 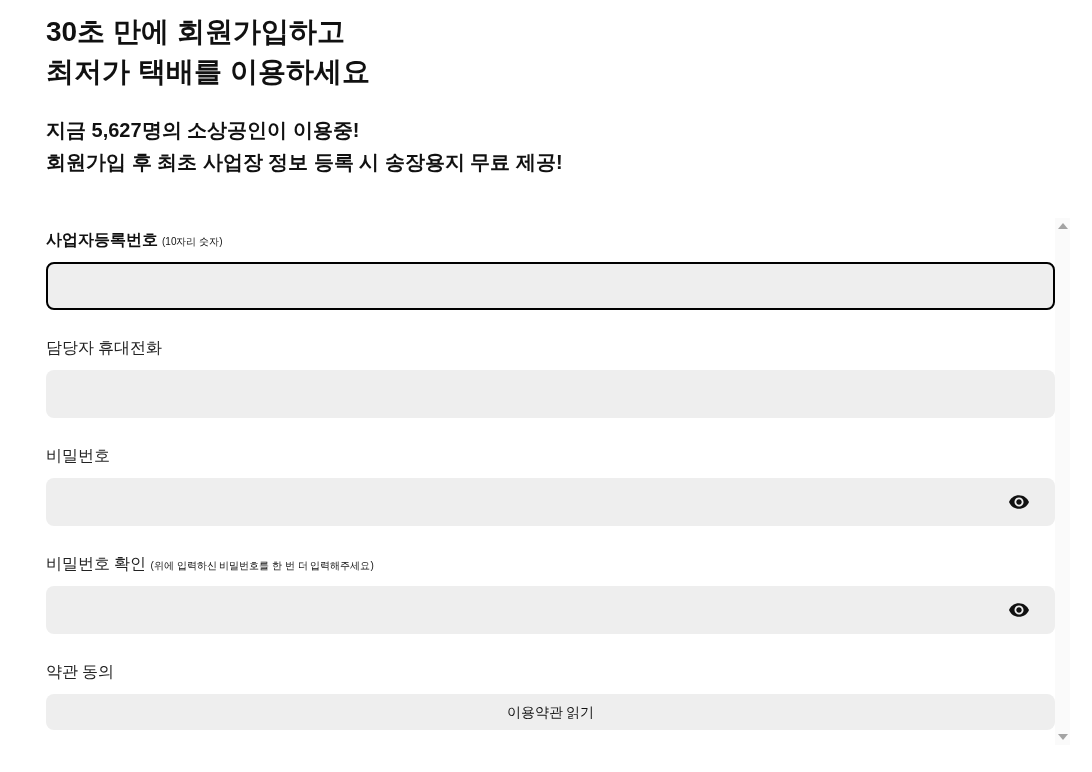 I want to click on headline: 30초 만에 회원가입하고, so click(x=196, y=32).